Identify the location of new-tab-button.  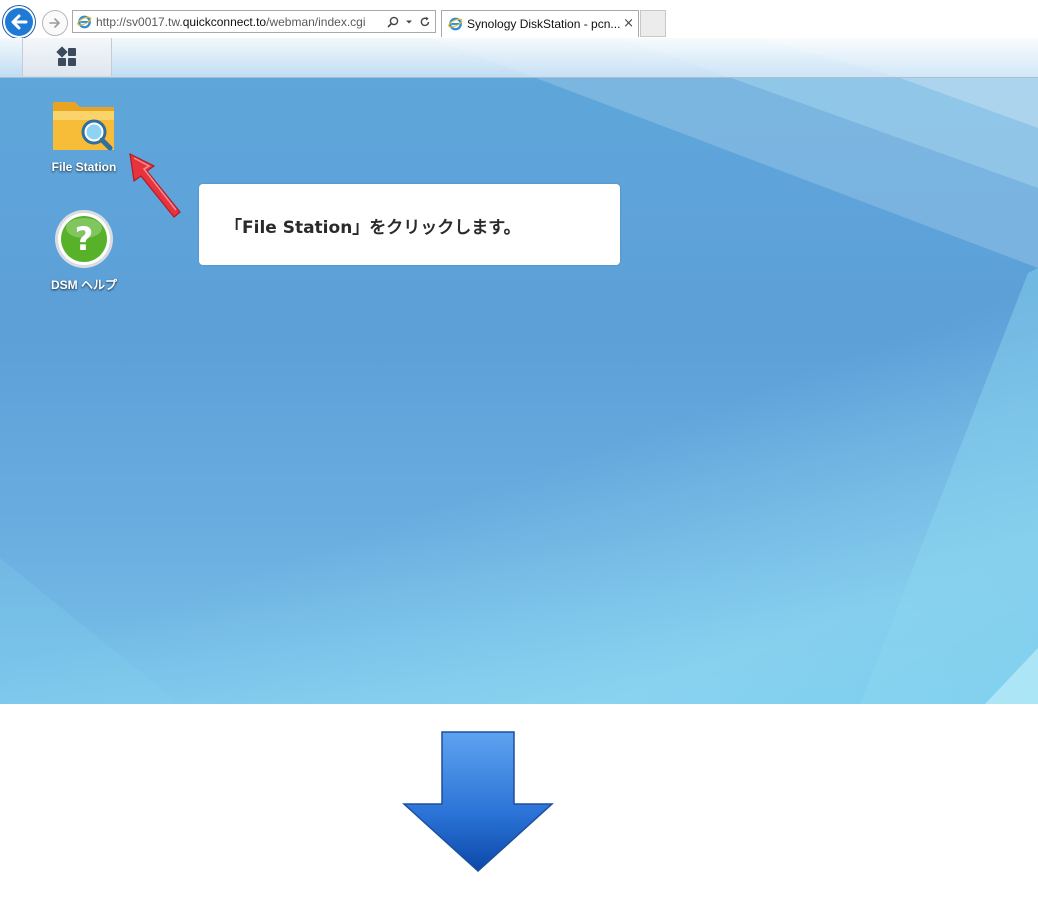
(653, 23).